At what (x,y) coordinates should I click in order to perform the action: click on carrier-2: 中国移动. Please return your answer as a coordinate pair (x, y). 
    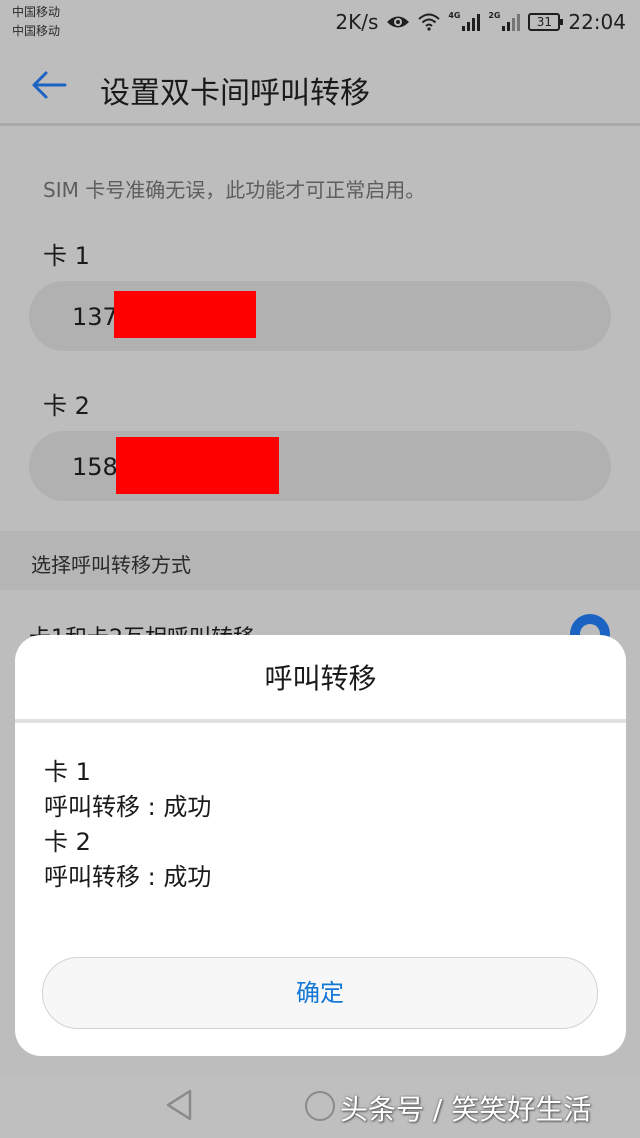
    Looking at the image, I should click on (36, 31).